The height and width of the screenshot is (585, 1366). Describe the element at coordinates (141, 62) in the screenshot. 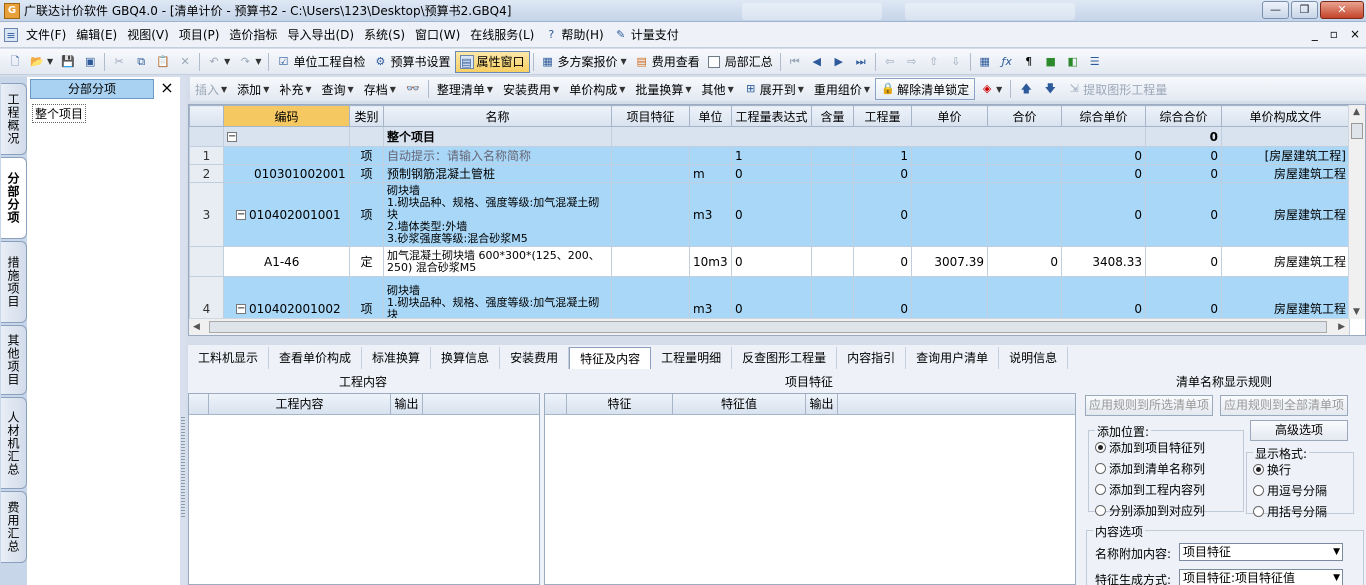

I see `copy-button: ⧉` at that location.